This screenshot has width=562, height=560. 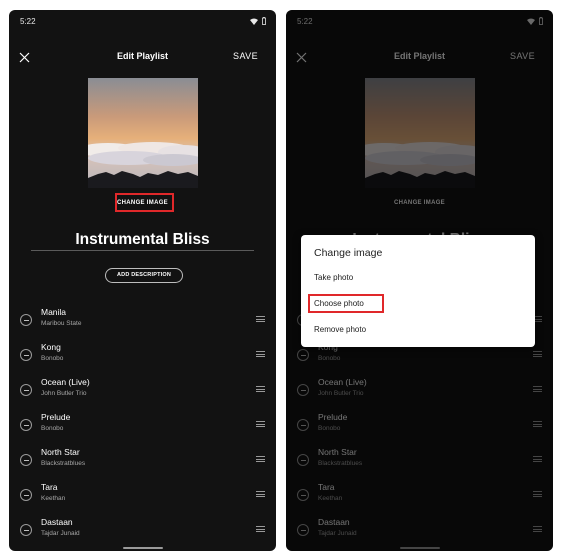 I want to click on track-title: Dastaan, so click(x=57, y=522).